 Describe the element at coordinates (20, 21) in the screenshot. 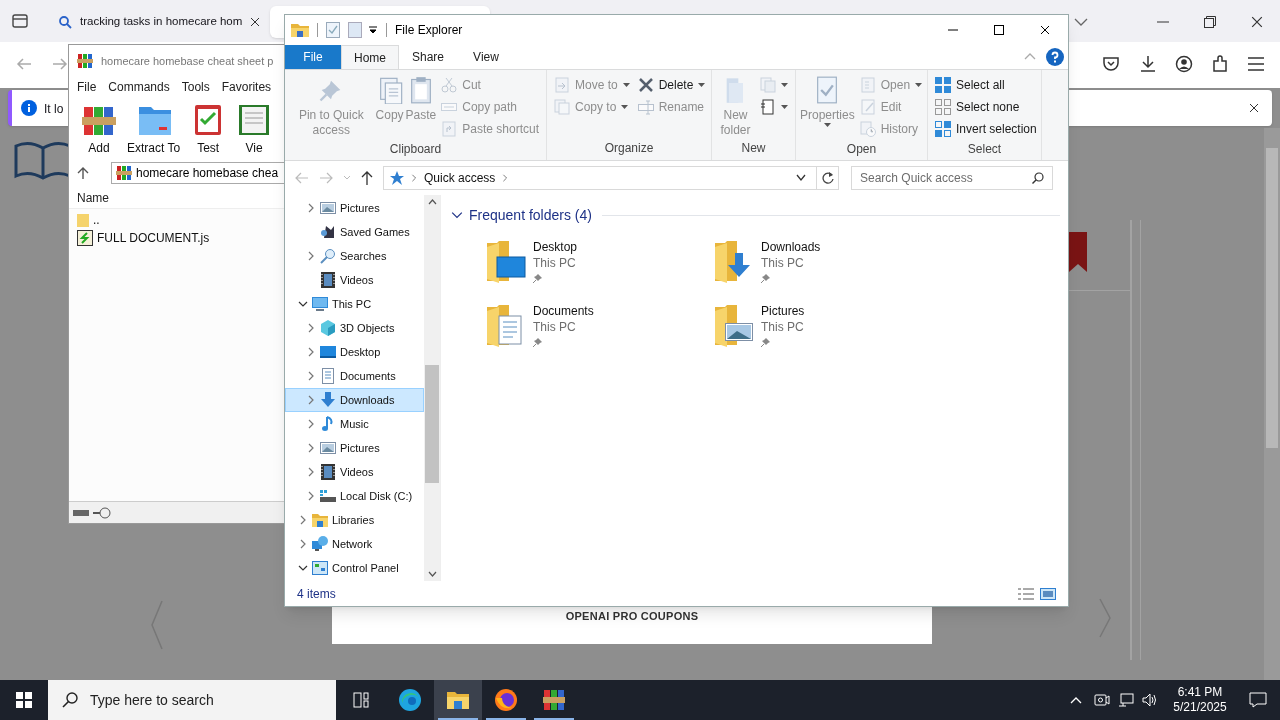

I see `tab-list-icon` at that location.